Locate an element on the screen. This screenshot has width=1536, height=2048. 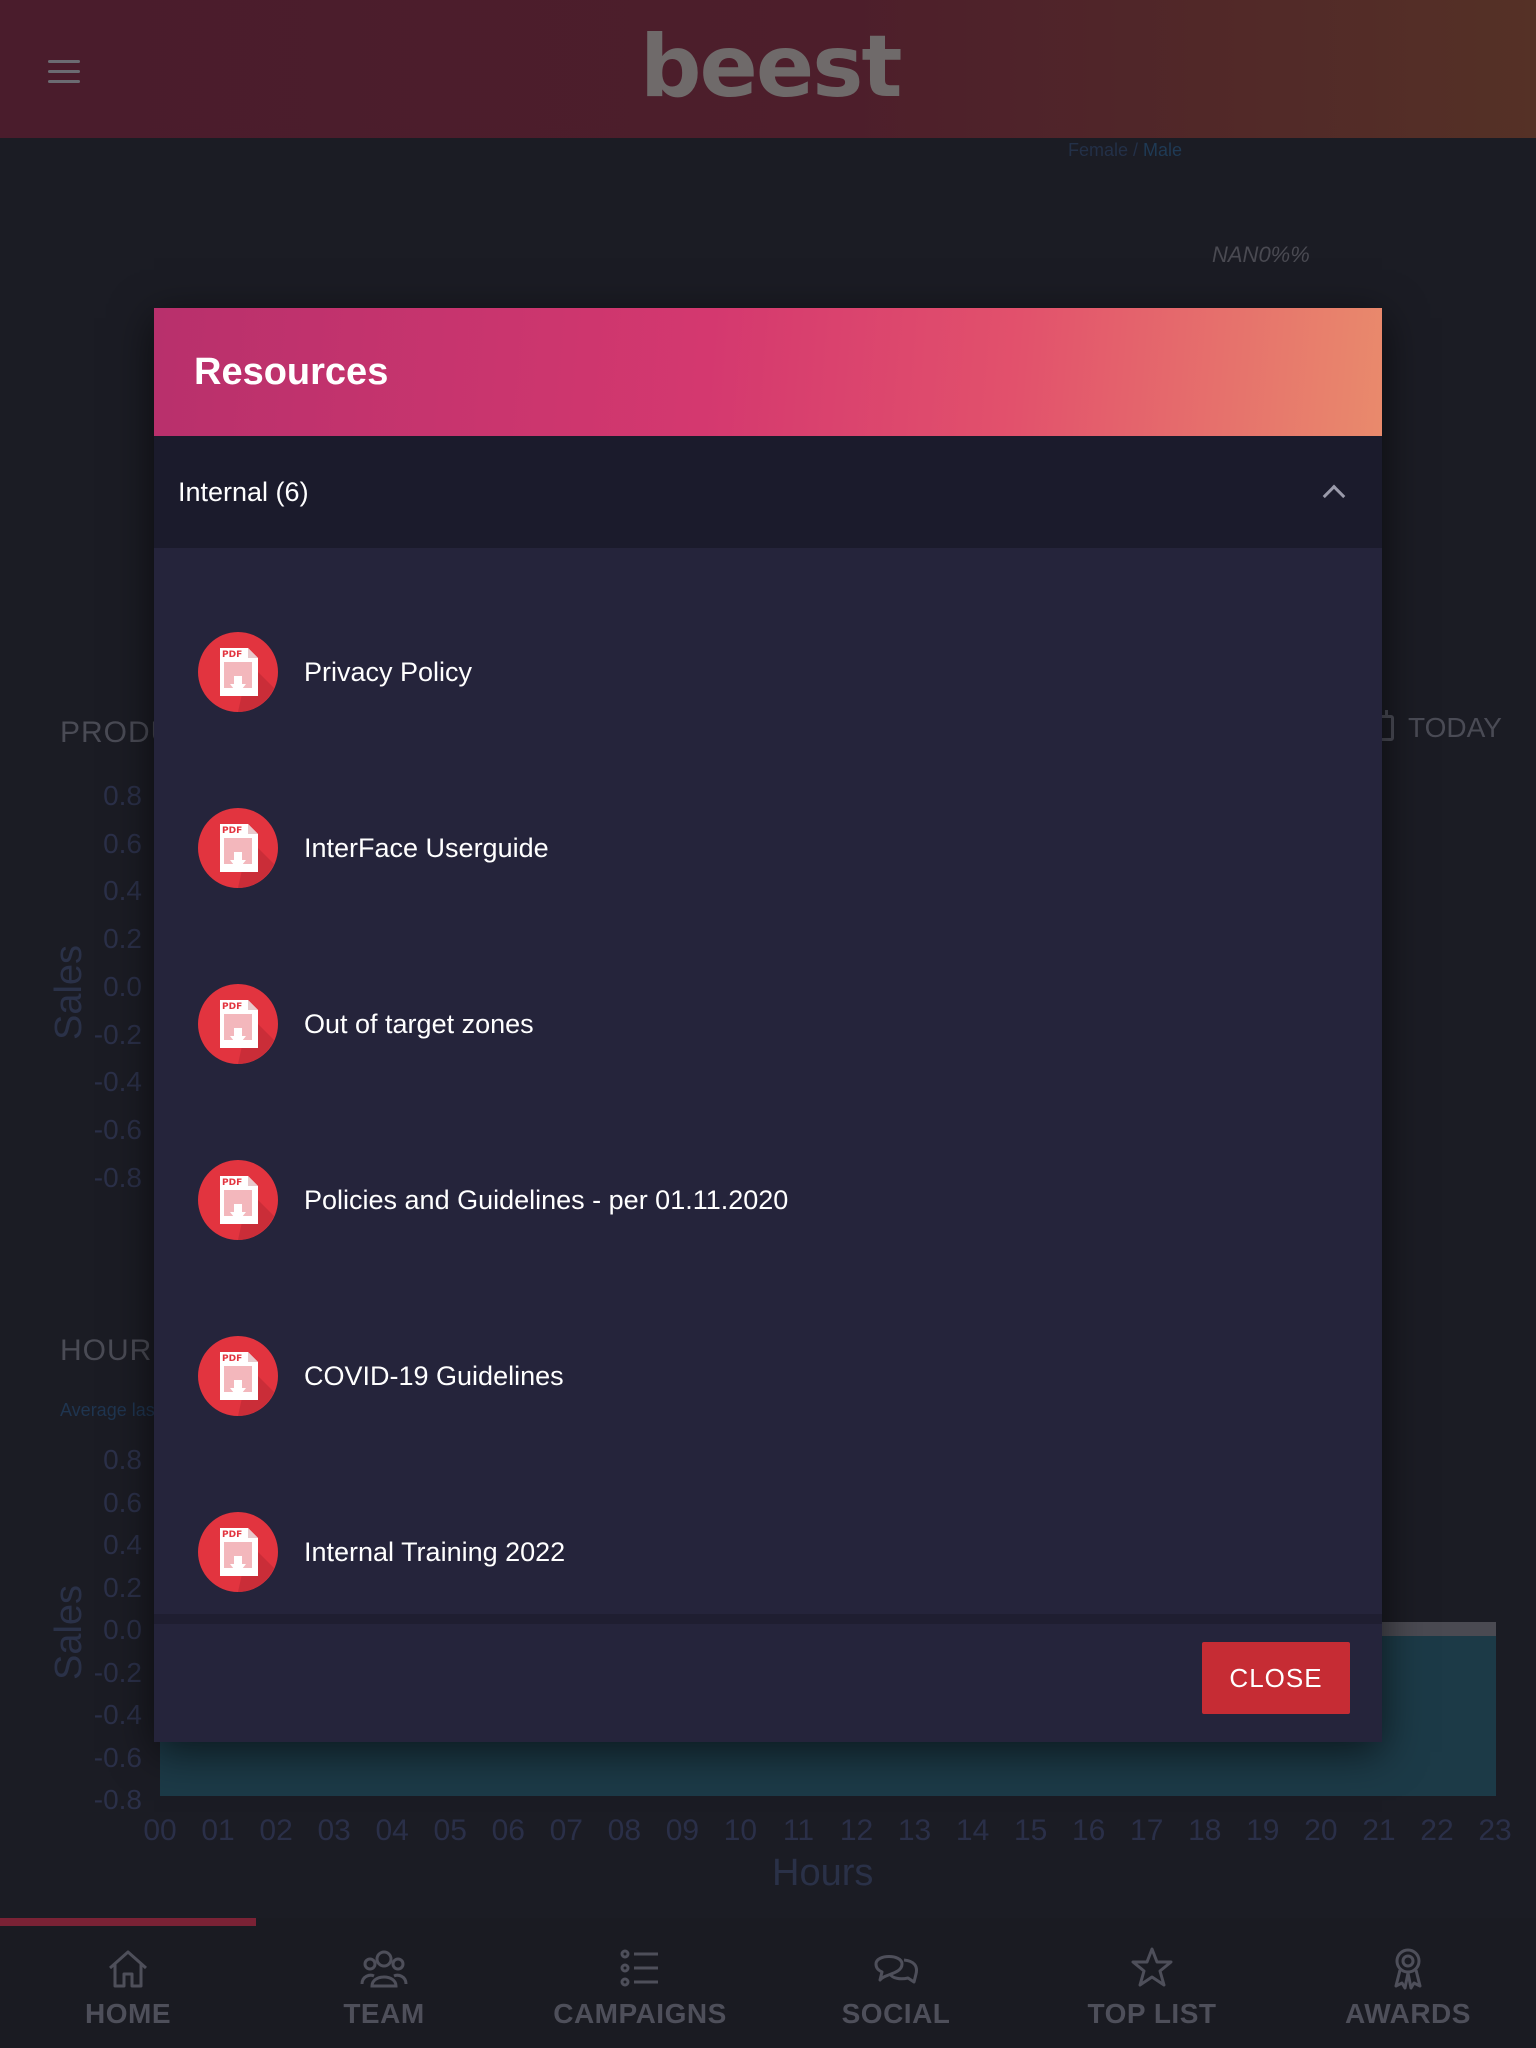
resource-label: Privacy Policy is located at coordinates (388, 671).